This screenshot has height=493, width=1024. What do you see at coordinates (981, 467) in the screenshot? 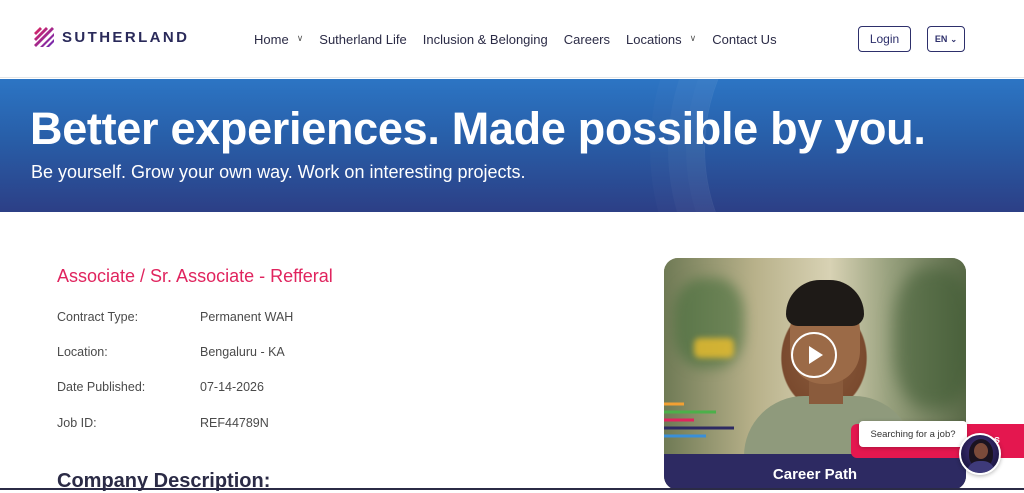
I see `avatar-body` at bounding box center [981, 467].